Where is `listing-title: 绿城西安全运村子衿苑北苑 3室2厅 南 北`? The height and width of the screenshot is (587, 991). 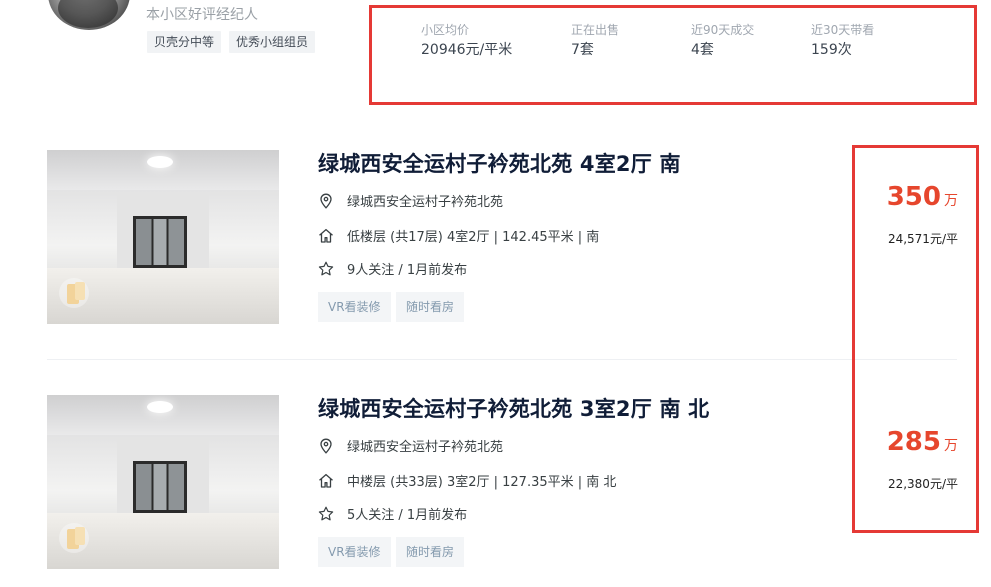
listing-title: 绿城西安全运村子衿苑北苑 3室2厅 南 北 is located at coordinates (513, 408).